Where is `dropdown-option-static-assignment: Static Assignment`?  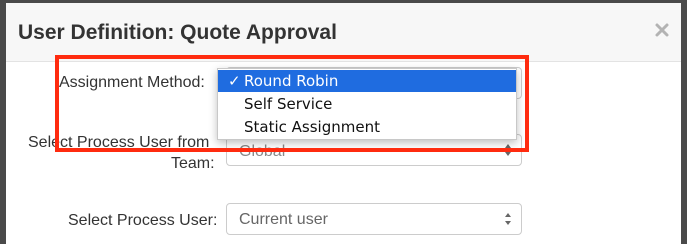
dropdown-option-static-assignment: Static Assignment is located at coordinates (367, 127).